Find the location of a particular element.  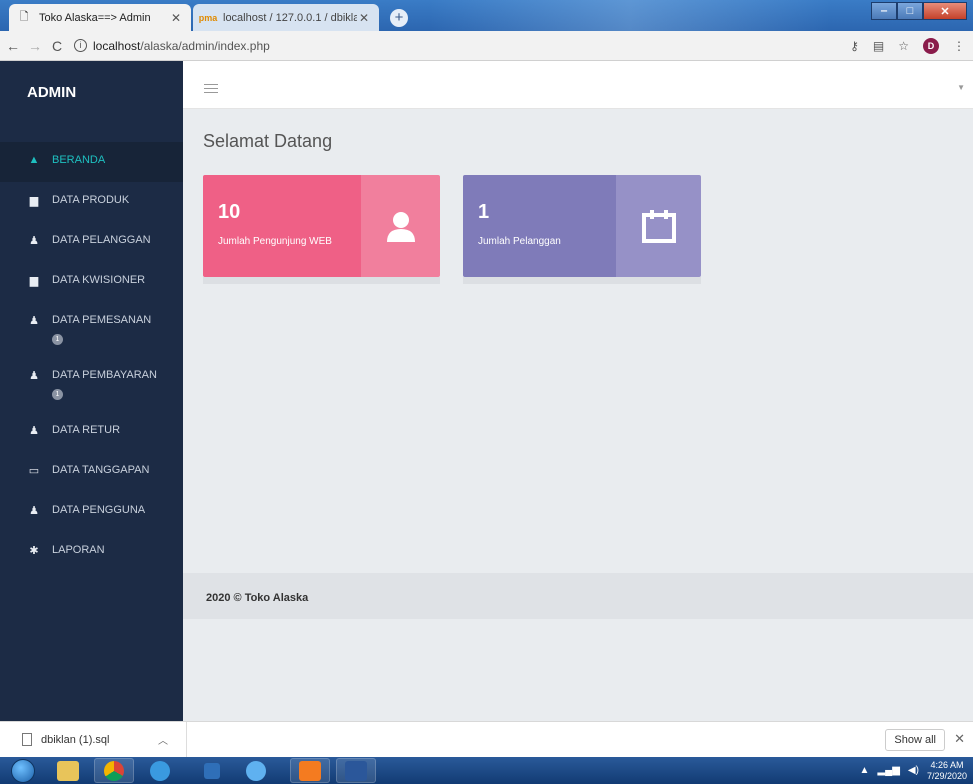

taskbar-explorer is located at coordinates (68, 770).